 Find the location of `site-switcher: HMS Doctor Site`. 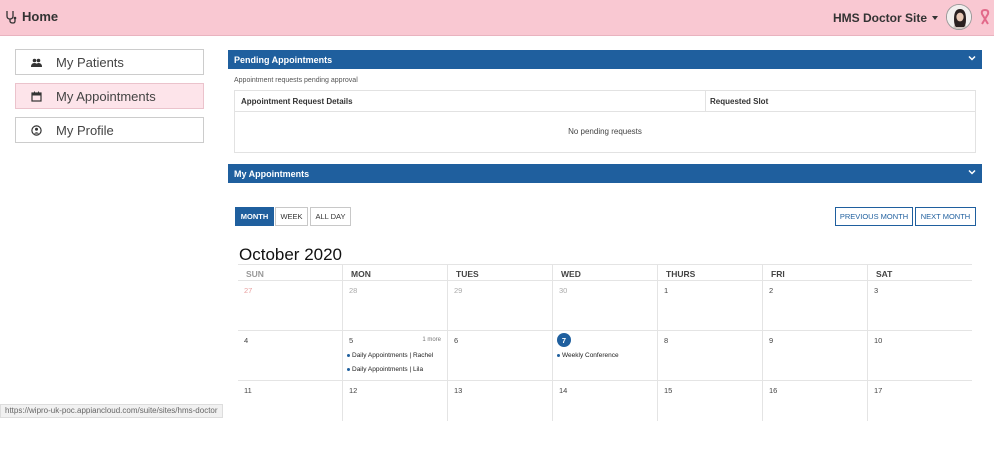

site-switcher: HMS Doctor Site is located at coordinates (885, 18).